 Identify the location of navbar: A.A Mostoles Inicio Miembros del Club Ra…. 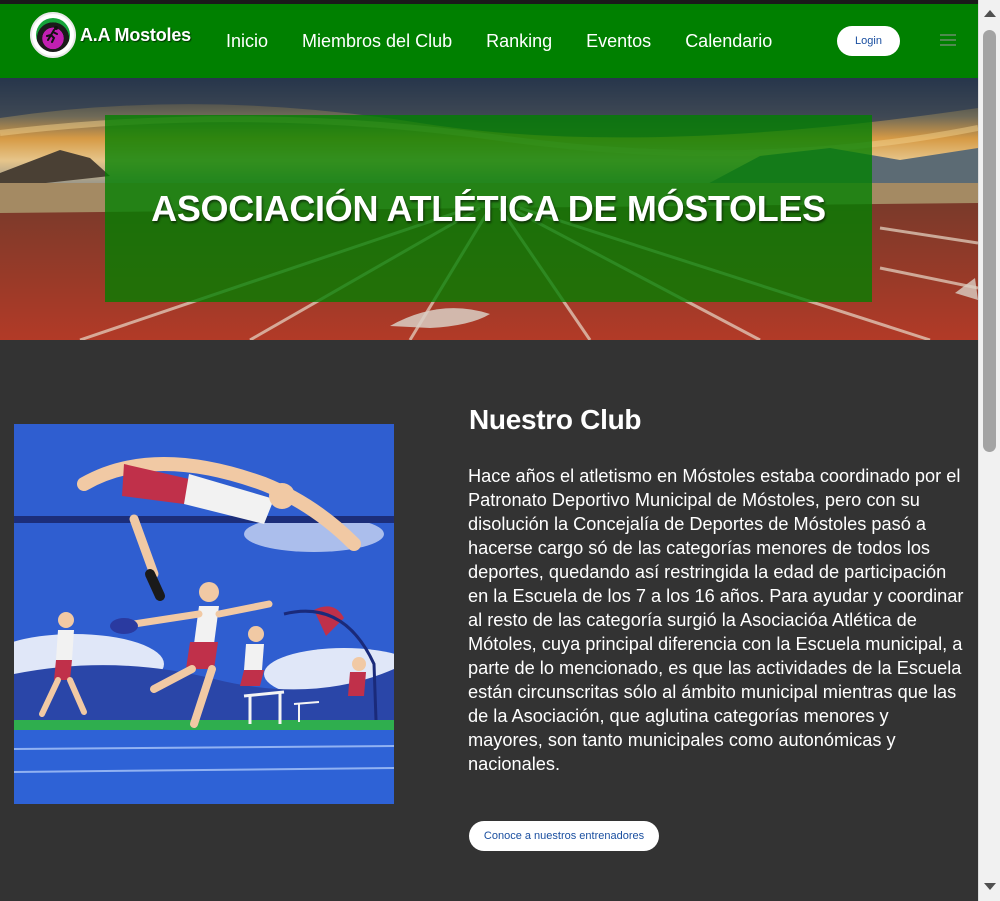
(489, 41).